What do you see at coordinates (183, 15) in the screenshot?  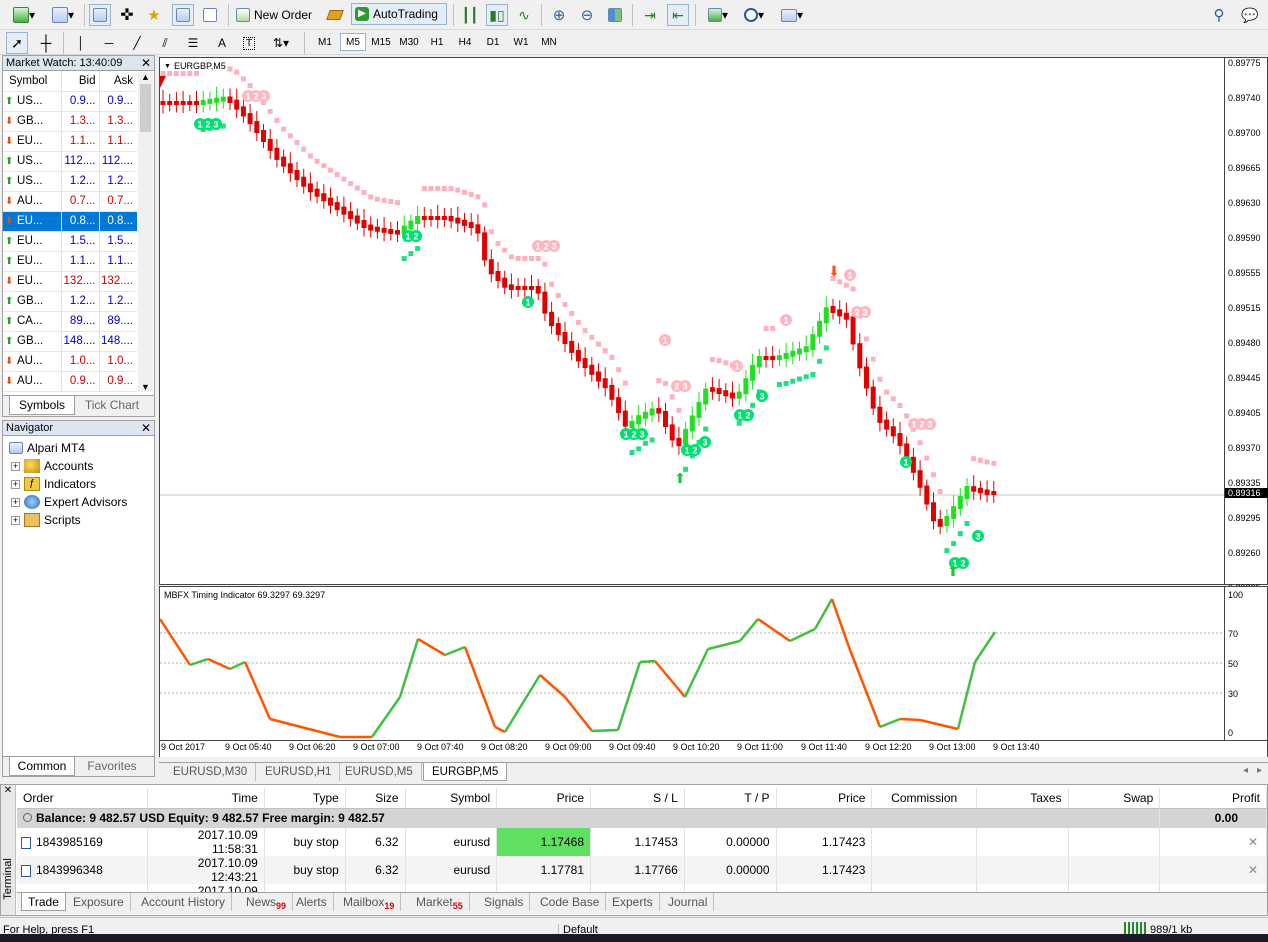 I see `terminal-toggle` at bounding box center [183, 15].